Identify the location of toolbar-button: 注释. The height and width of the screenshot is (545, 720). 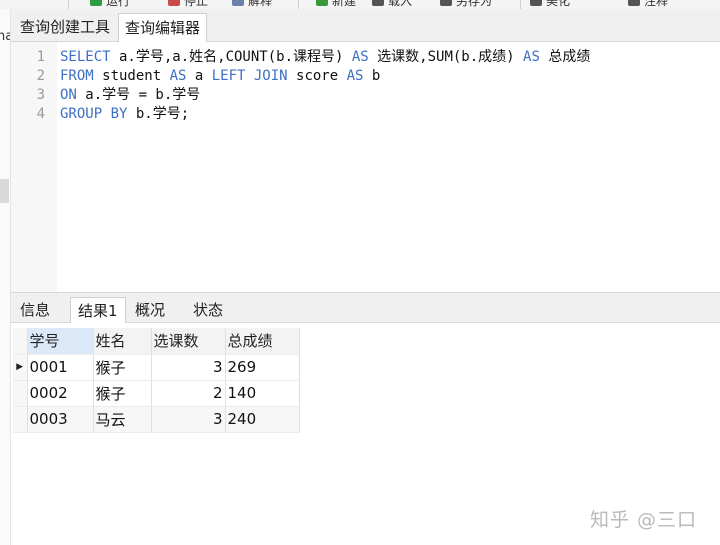
(648, 4).